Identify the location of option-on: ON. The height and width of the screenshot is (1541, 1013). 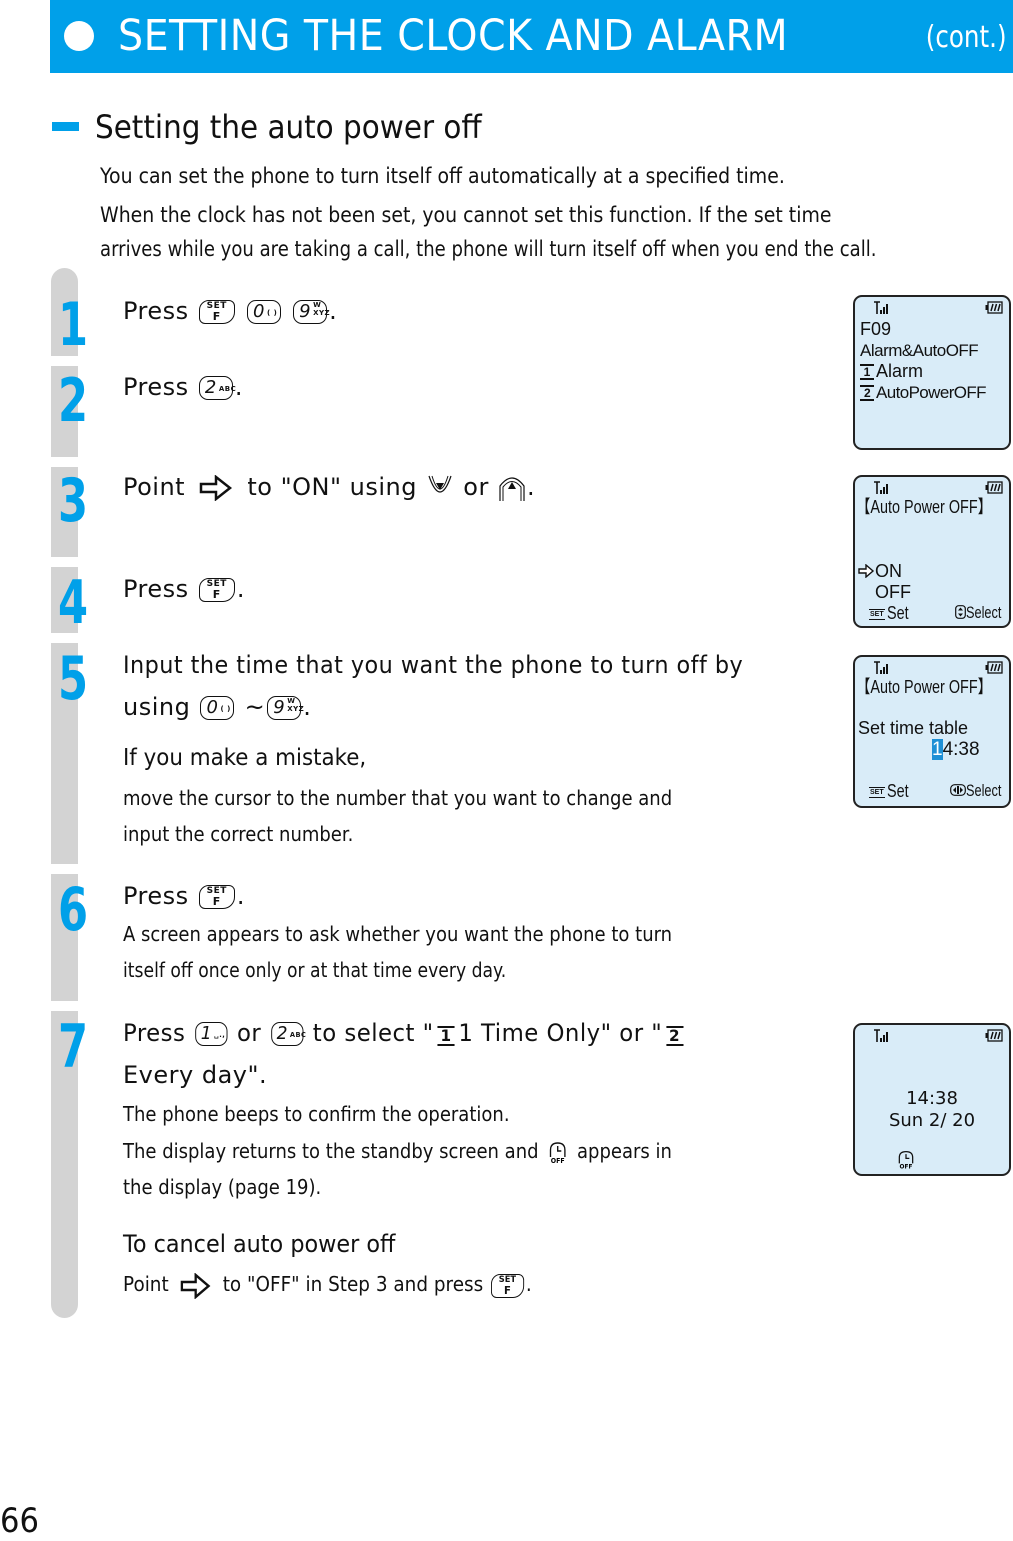
(880, 571).